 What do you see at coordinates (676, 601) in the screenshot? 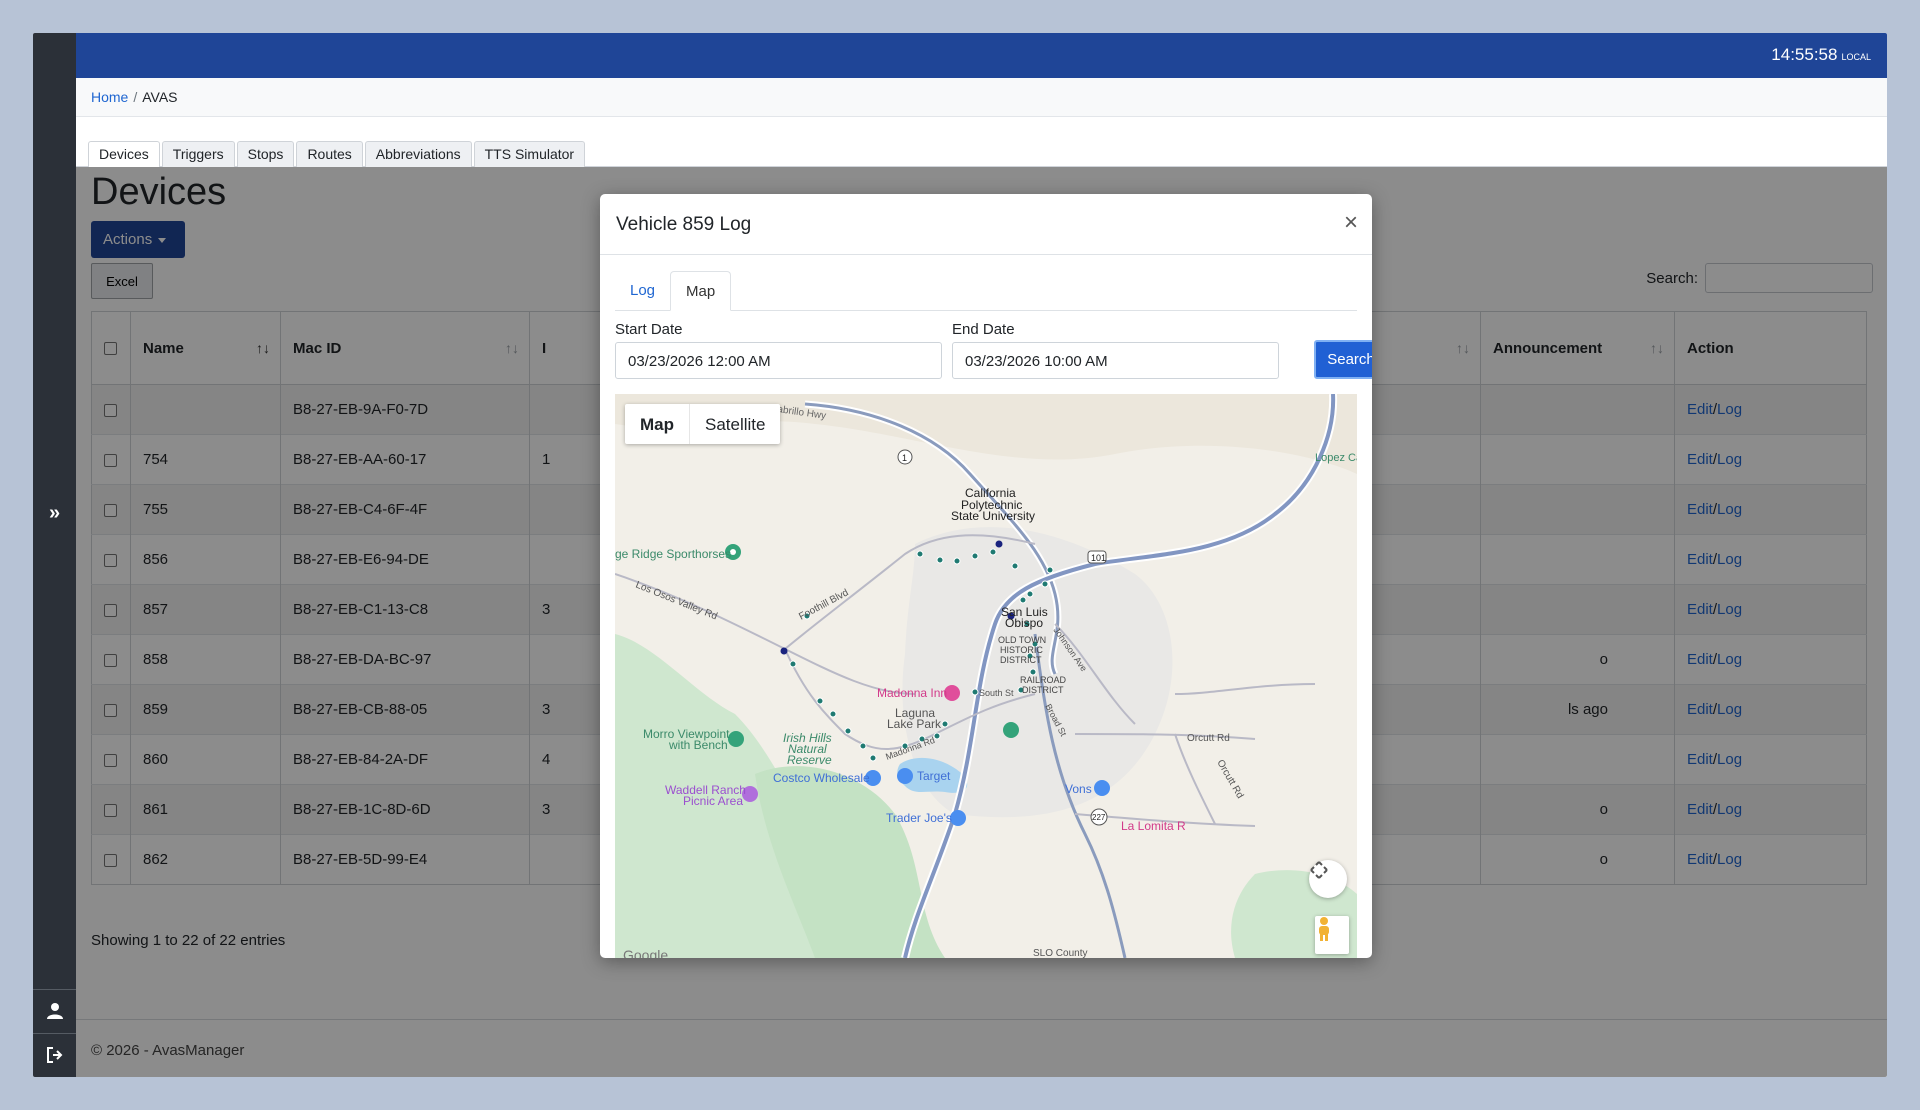
I see `map-label-los-osos: Los Osos Valley Rd` at bounding box center [676, 601].